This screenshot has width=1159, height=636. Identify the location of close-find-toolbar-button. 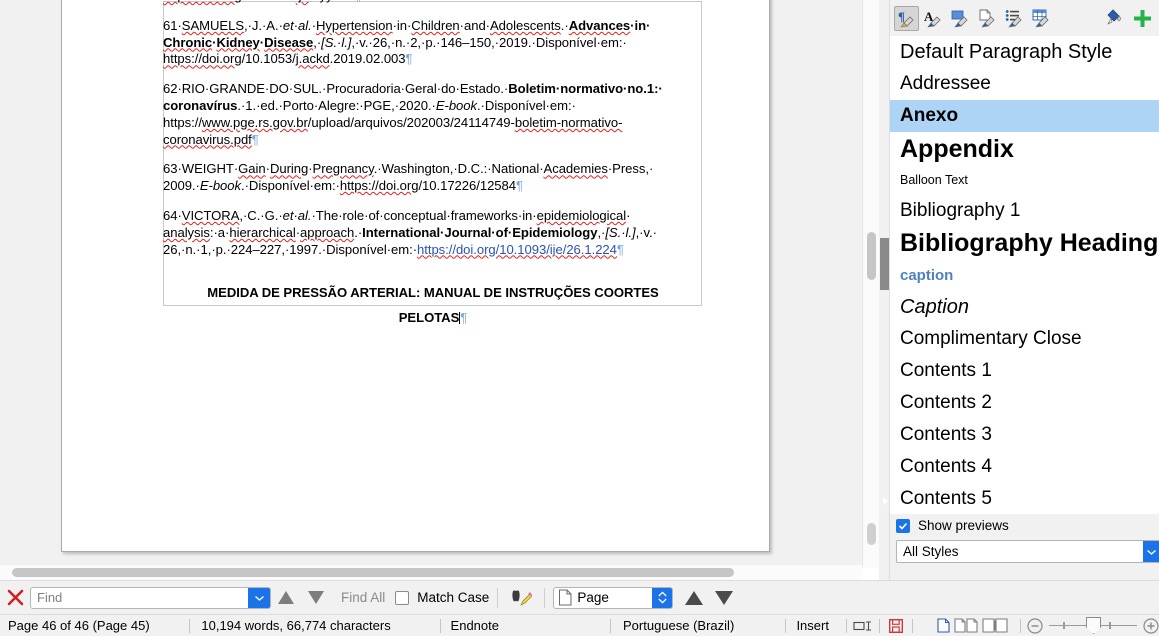
(15, 597).